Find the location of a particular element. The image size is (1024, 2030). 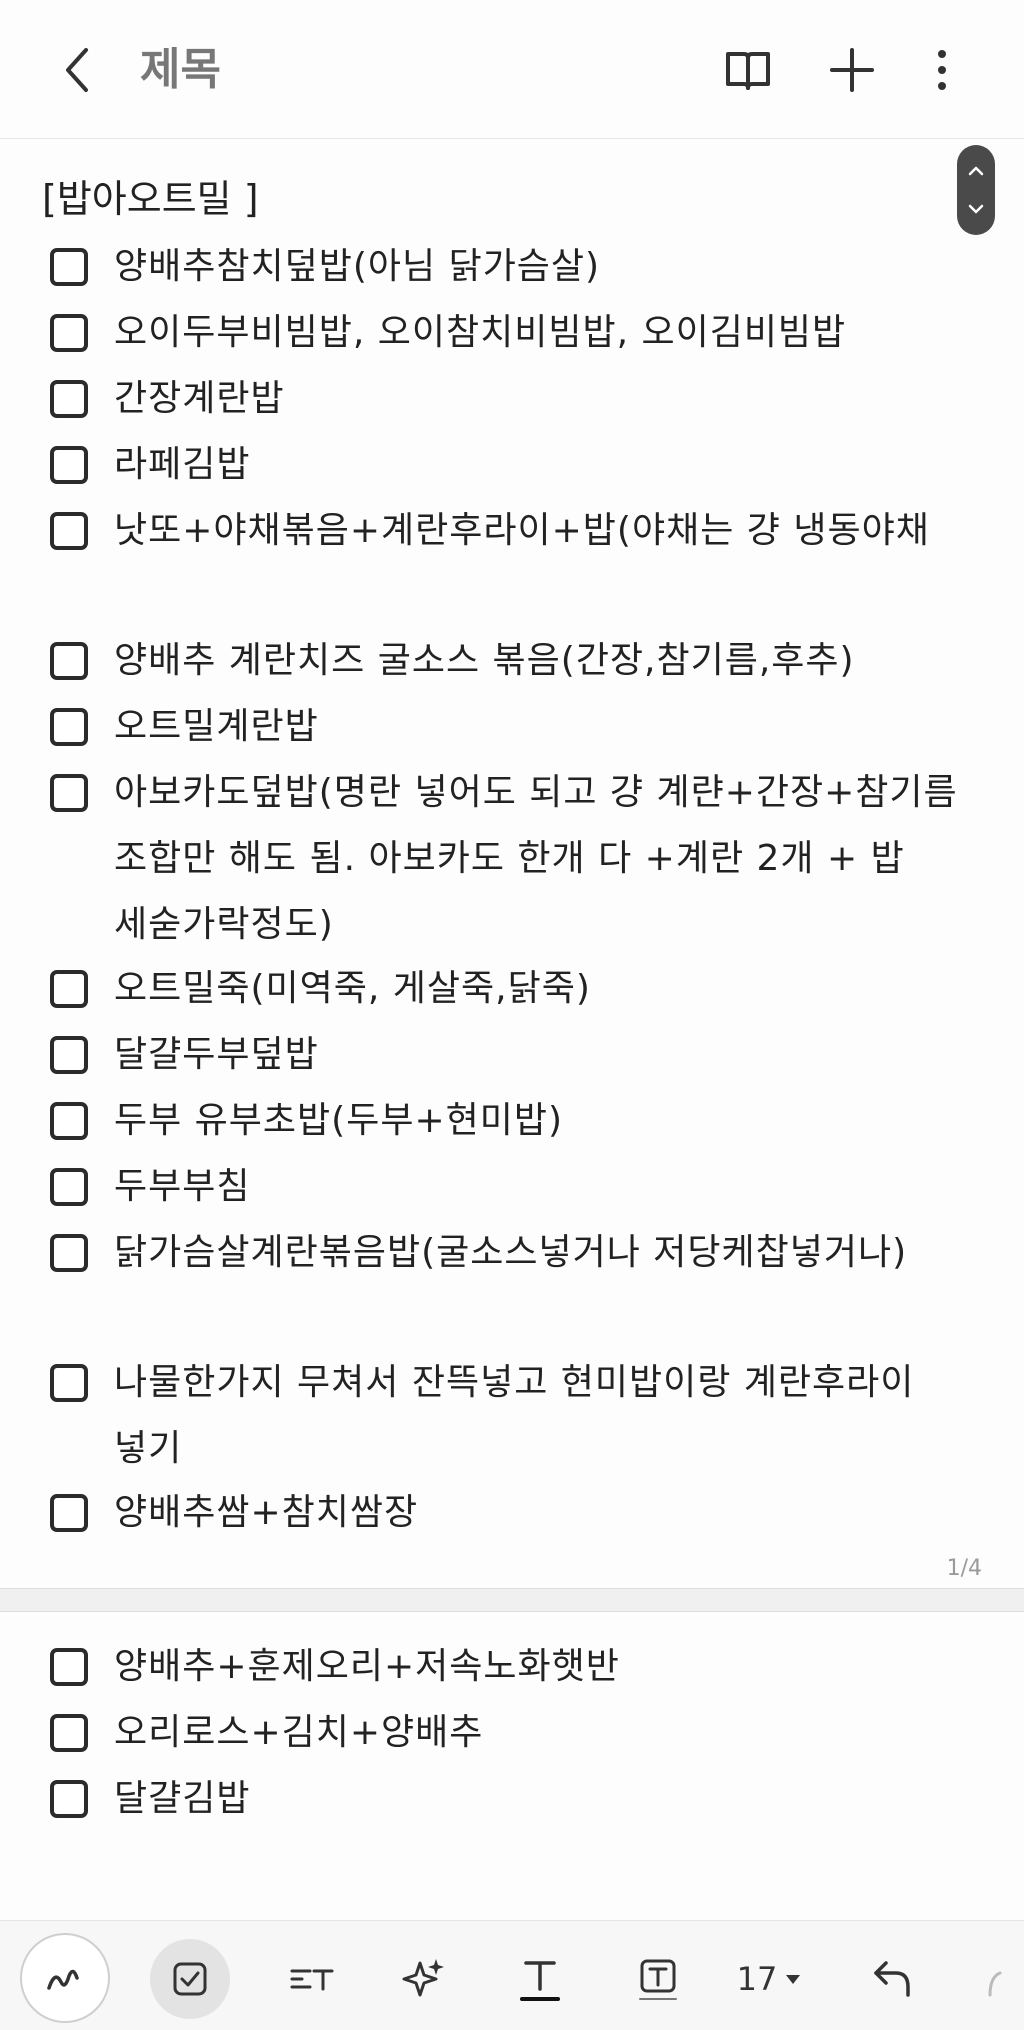

undo-button is located at coordinates (892, 1979).